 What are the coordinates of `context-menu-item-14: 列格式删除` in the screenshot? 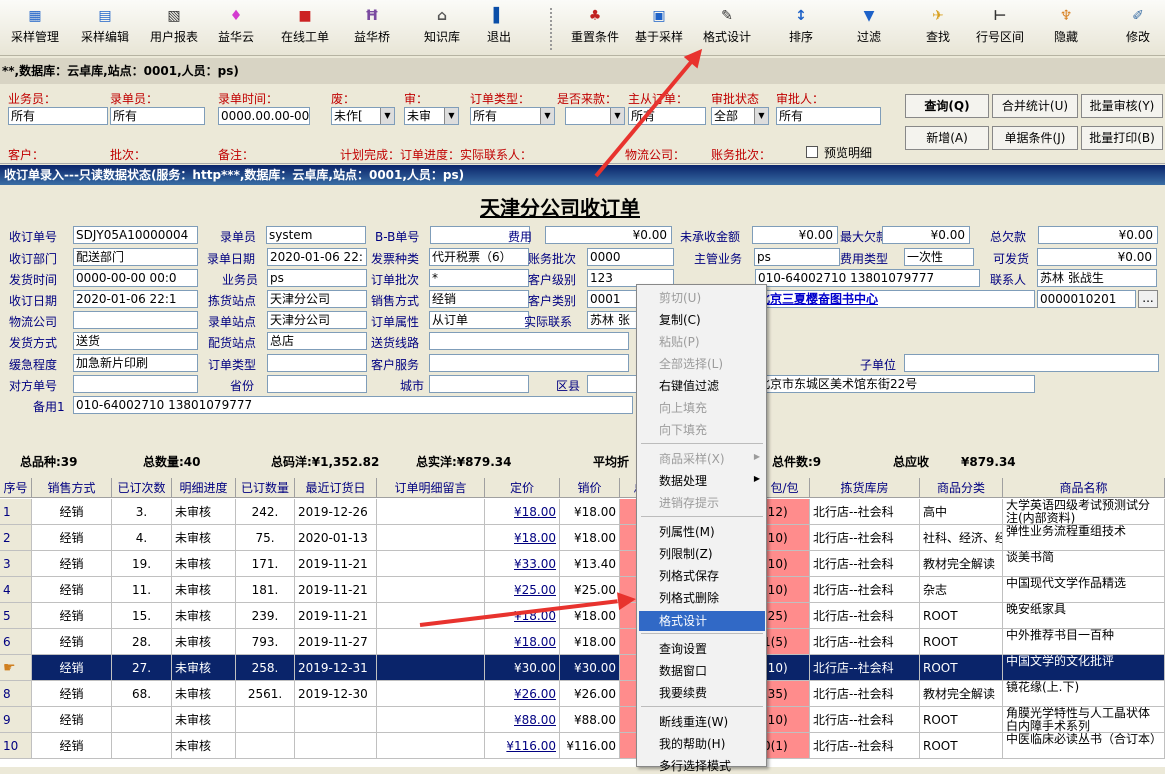 It's located at (689, 597).